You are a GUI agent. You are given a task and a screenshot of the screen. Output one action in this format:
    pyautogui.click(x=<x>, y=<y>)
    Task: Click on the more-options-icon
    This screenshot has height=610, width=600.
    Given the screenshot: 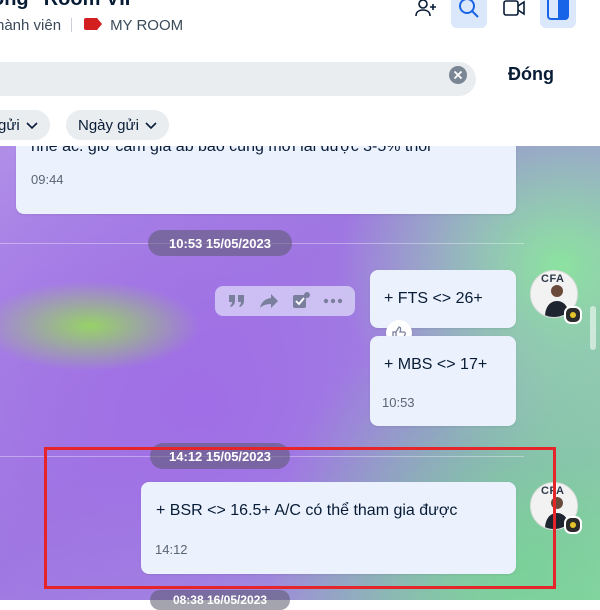 What is the action you would take?
    pyautogui.click(x=333, y=301)
    